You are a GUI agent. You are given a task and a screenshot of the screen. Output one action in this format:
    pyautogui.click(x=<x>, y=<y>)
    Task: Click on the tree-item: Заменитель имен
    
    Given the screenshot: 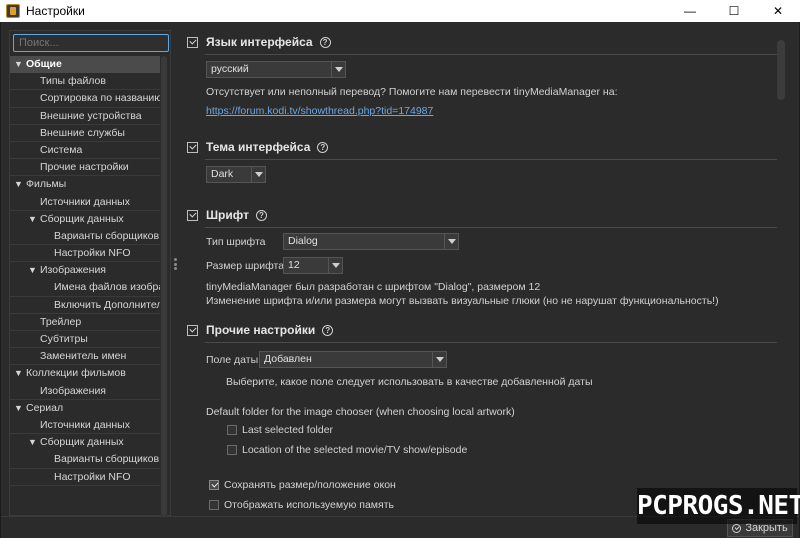 What is the action you would take?
    pyautogui.click(x=85, y=357)
    